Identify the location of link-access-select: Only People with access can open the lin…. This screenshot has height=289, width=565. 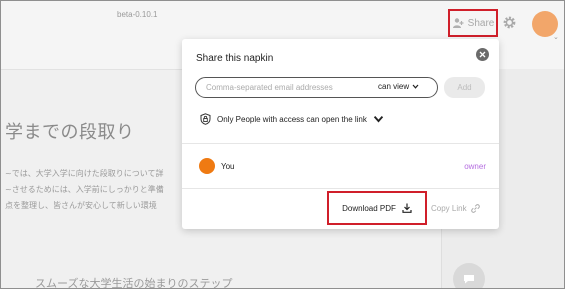
(292, 119).